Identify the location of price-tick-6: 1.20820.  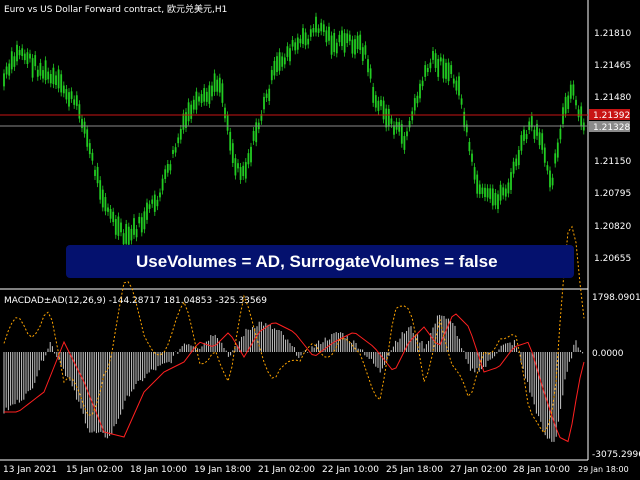
(612, 227).